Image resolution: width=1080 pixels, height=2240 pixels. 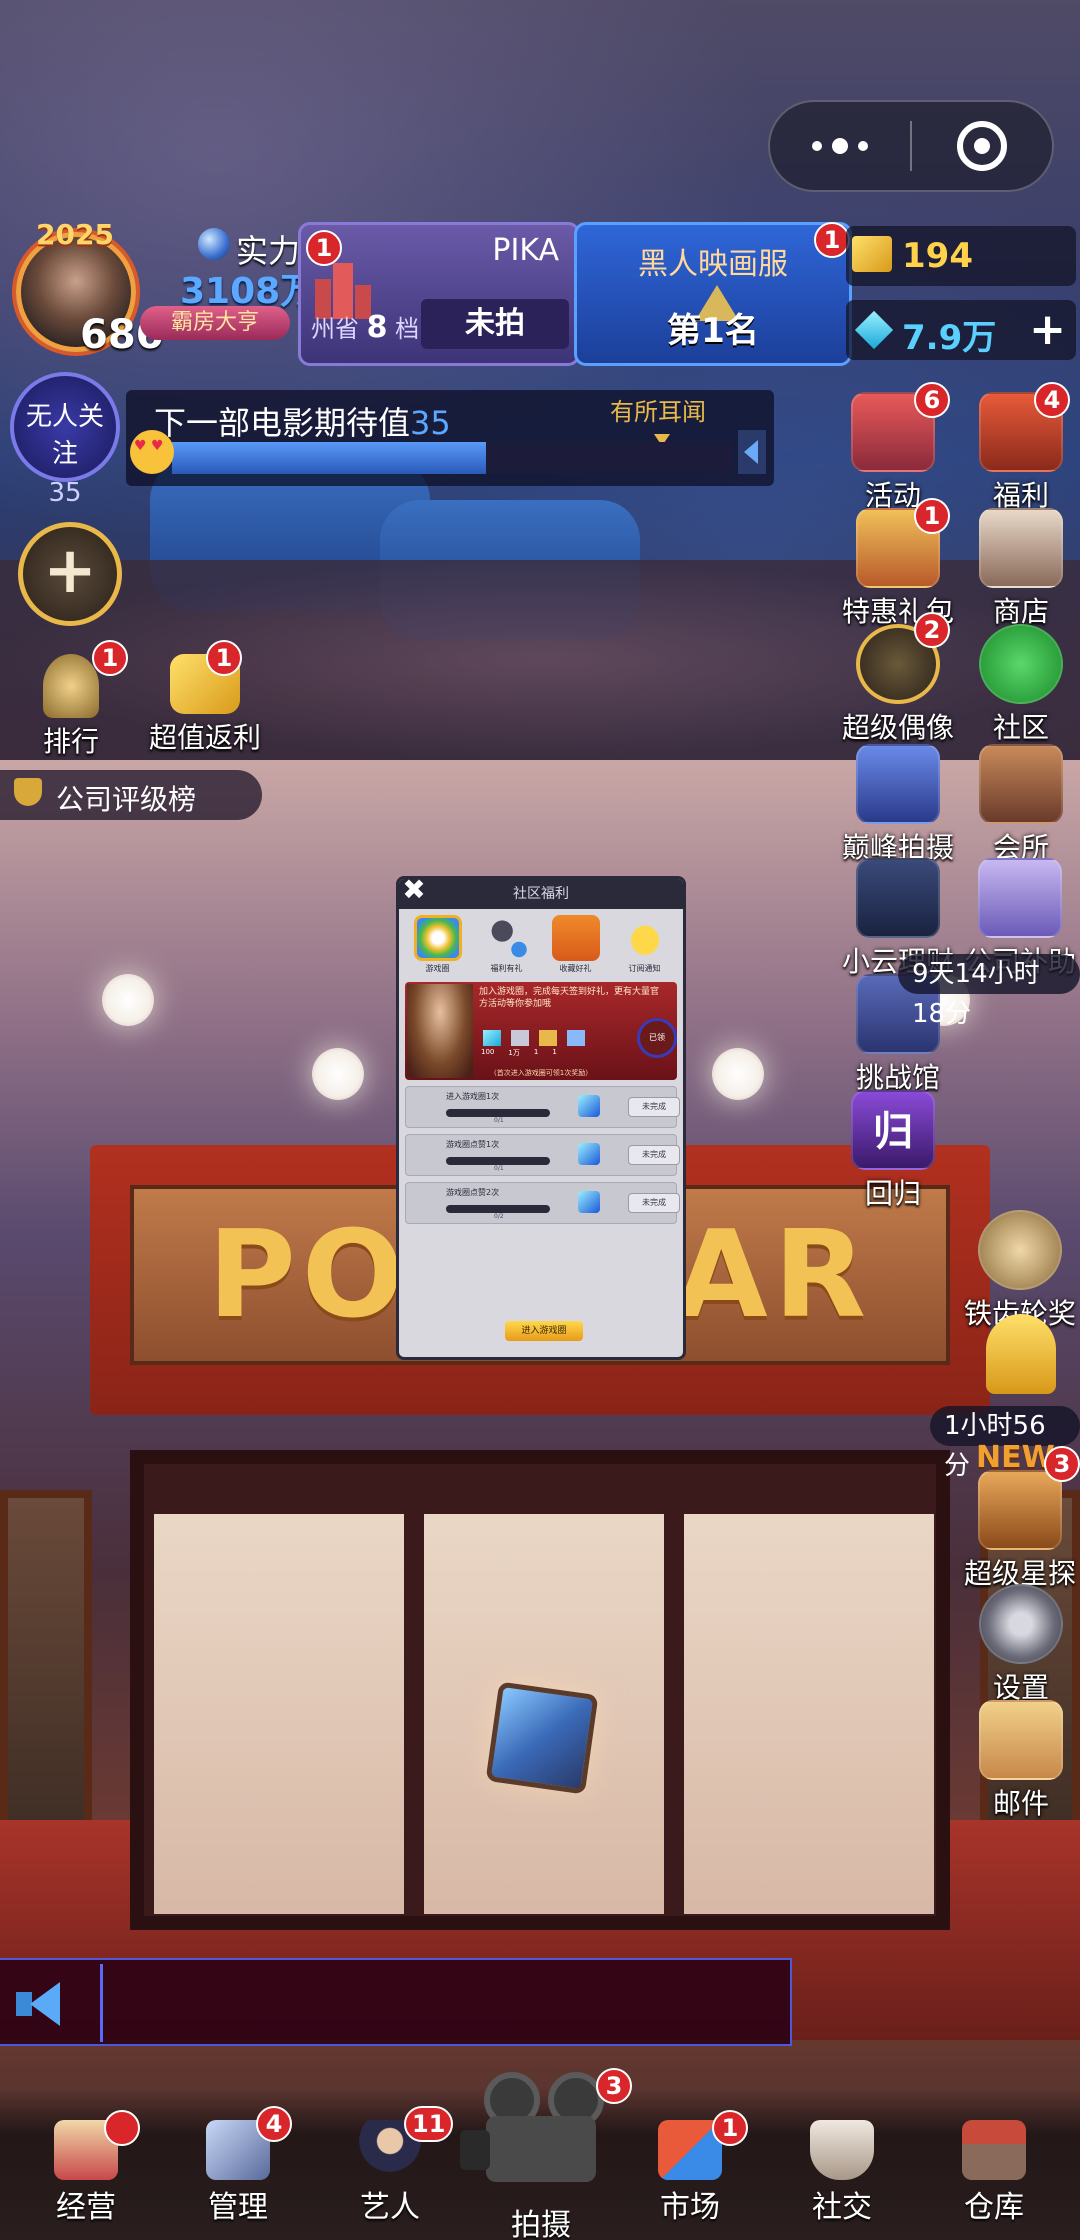 What do you see at coordinates (64, 435) in the screenshot?
I see `attention-label: 无人关注` at bounding box center [64, 435].